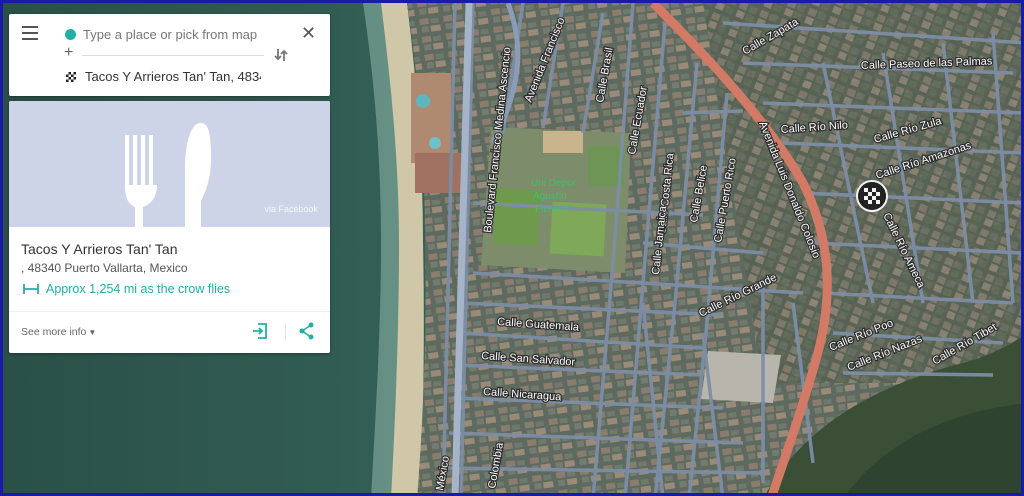 The width and height of the screenshot is (1024, 496). What do you see at coordinates (169, 311) in the screenshot?
I see `card-divider` at bounding box center [169, 311].